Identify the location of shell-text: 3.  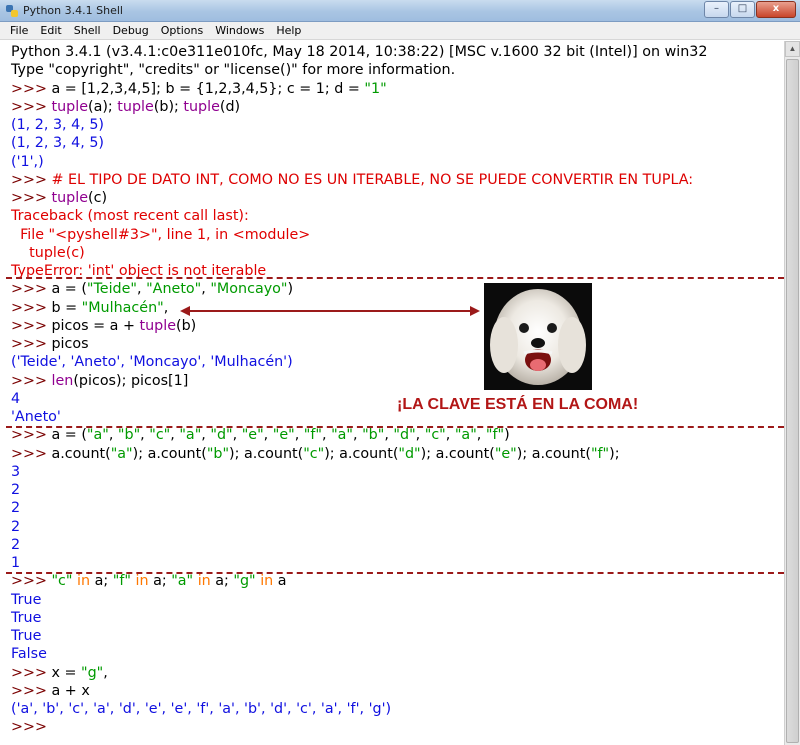
(16, 471).